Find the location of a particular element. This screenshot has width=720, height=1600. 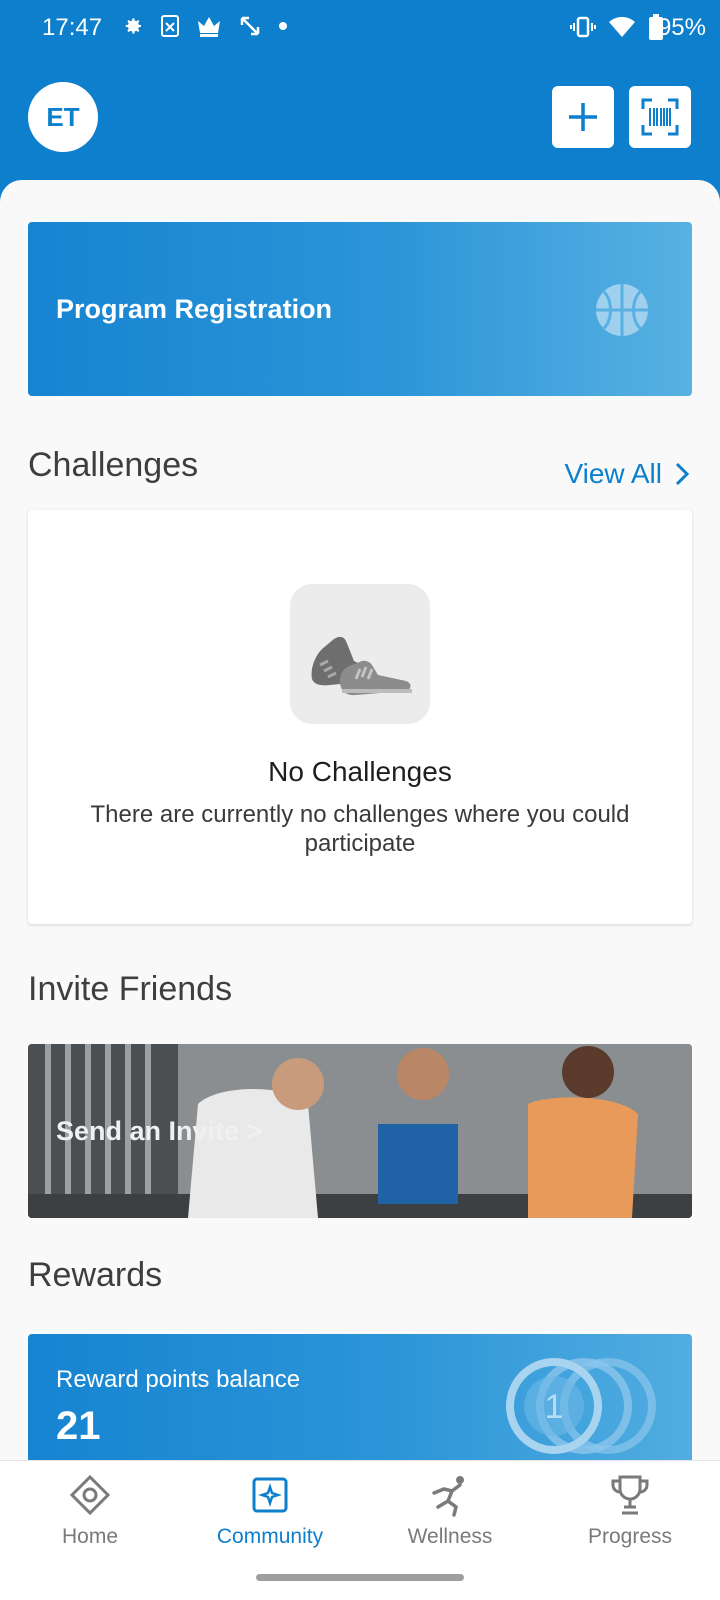

chevron-right-icon is located at coordinates (682, 474).